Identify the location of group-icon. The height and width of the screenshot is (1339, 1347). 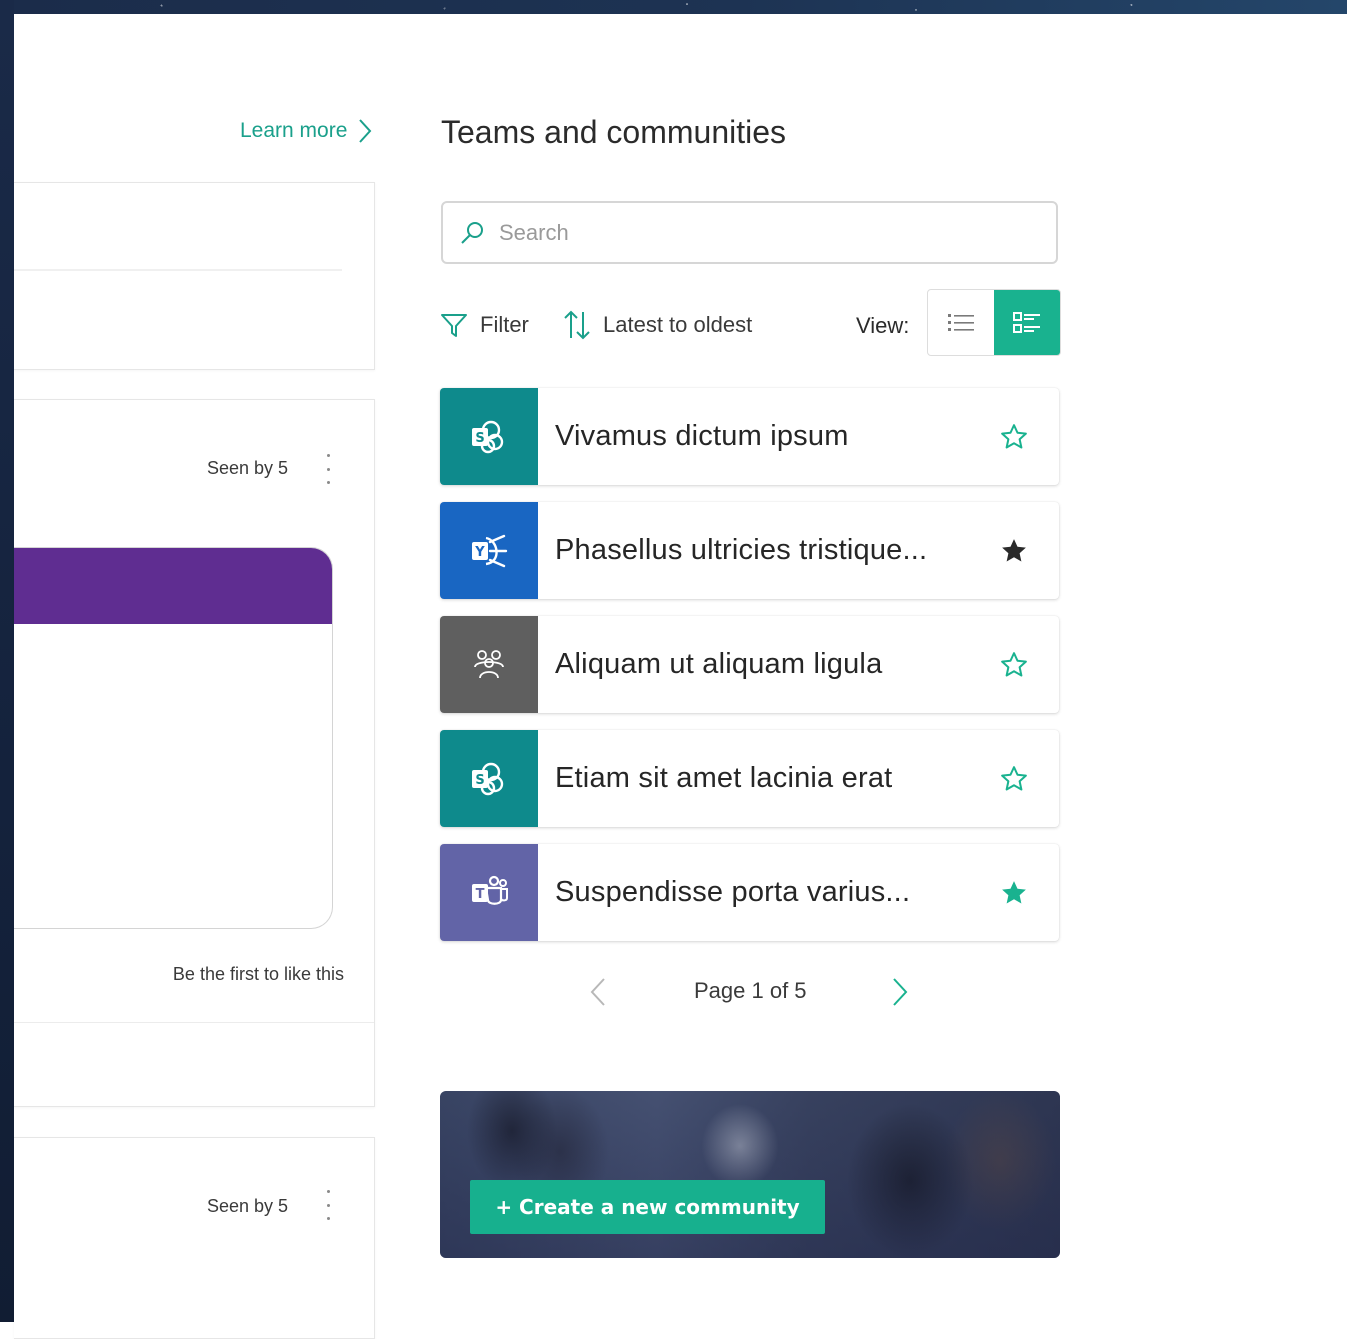
(489, 663).